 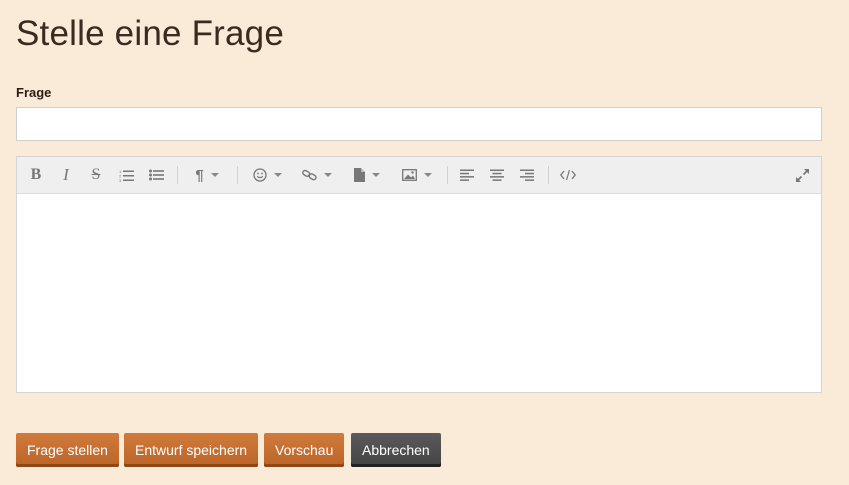 I want to click on italic-icon: I, so click(x=66, y=175).